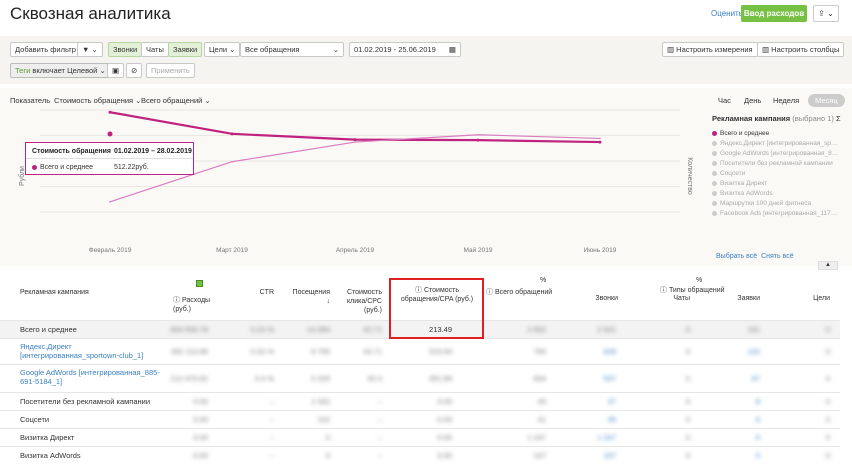 The image size is (852, 471). I want to click on rate-link: Оценить, so click(727, 13).